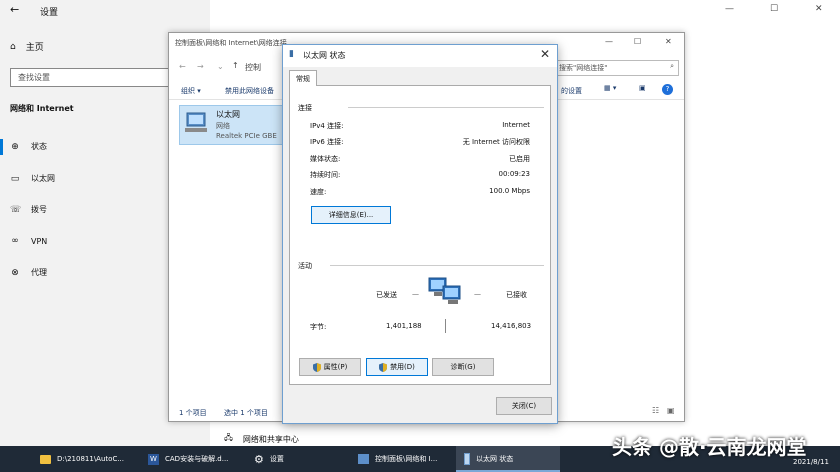 The height and width of the screenshot is (472, 840). Describe the element at coordinates (545, 54) in the screenshot. I see `dialog-close-icon: ✕` at that location.